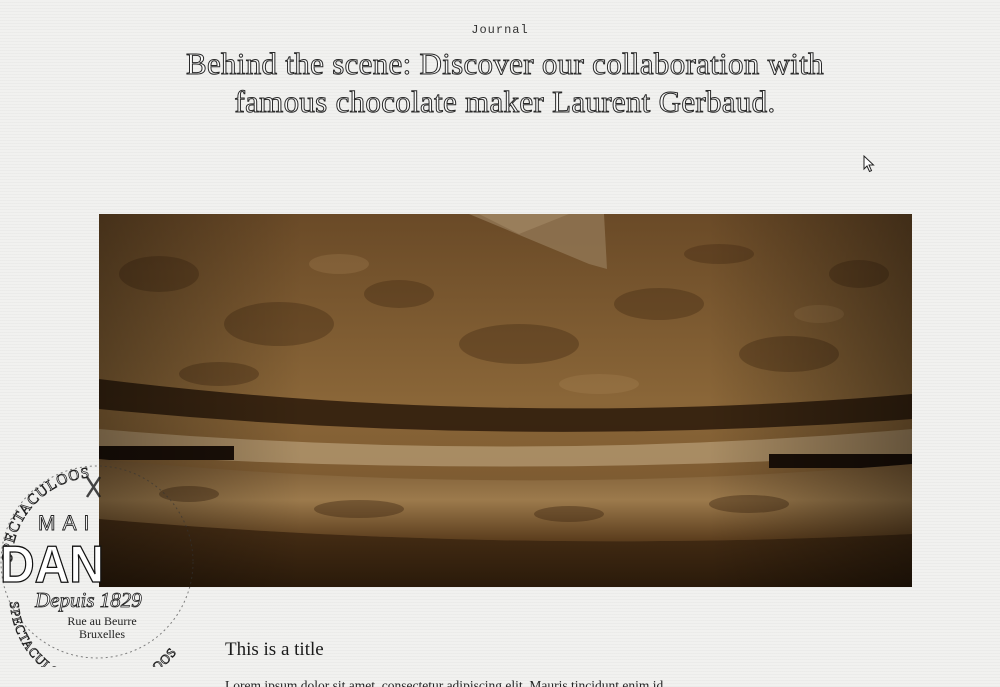  I want to click on section-title: This is a title, so click(274, 649).